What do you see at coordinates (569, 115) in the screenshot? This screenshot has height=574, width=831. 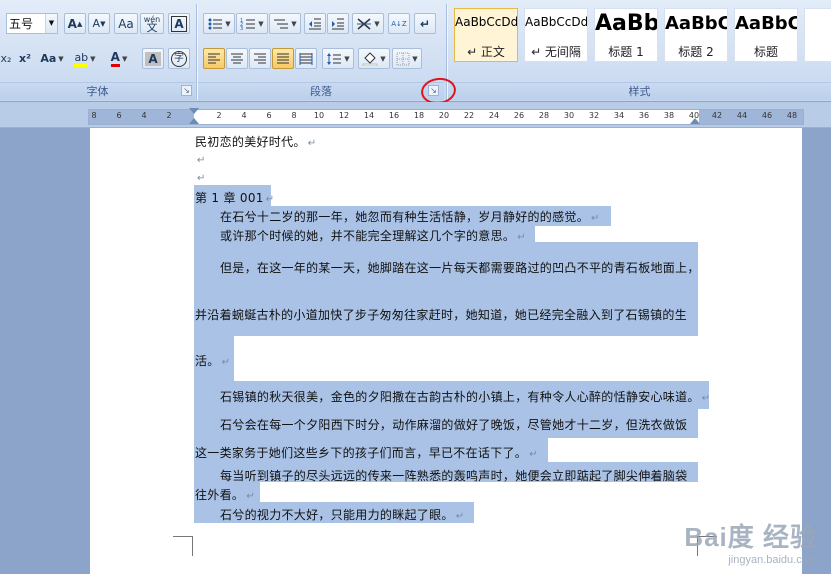 I see `ruler-tick-label: 30` at bounding box center [569, 115].